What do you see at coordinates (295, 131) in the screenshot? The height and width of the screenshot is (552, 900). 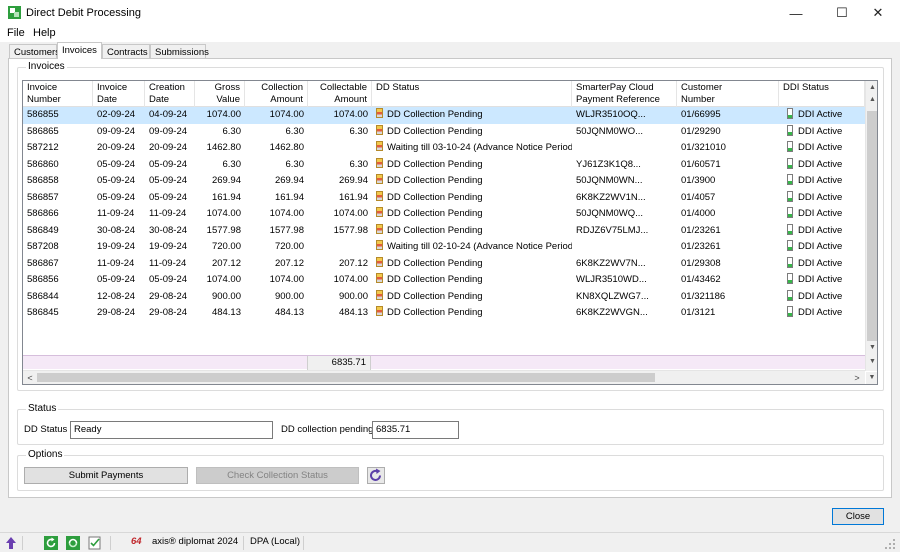 I see `cell-collection: 6.30` at bounding box center [295, 131].